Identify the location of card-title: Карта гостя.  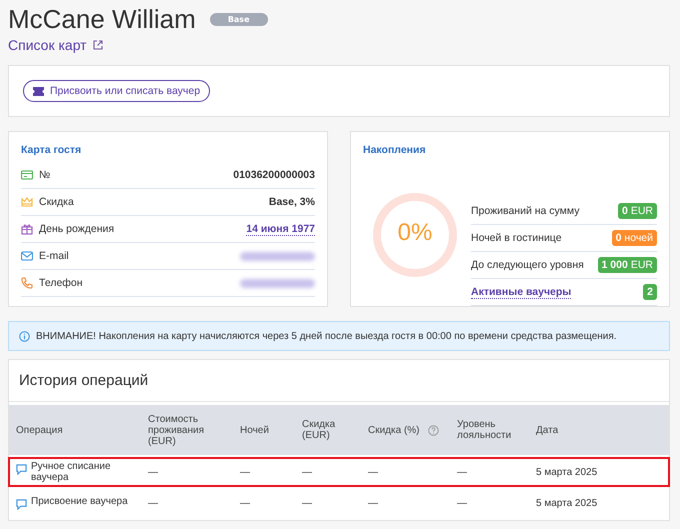
(51, 150).